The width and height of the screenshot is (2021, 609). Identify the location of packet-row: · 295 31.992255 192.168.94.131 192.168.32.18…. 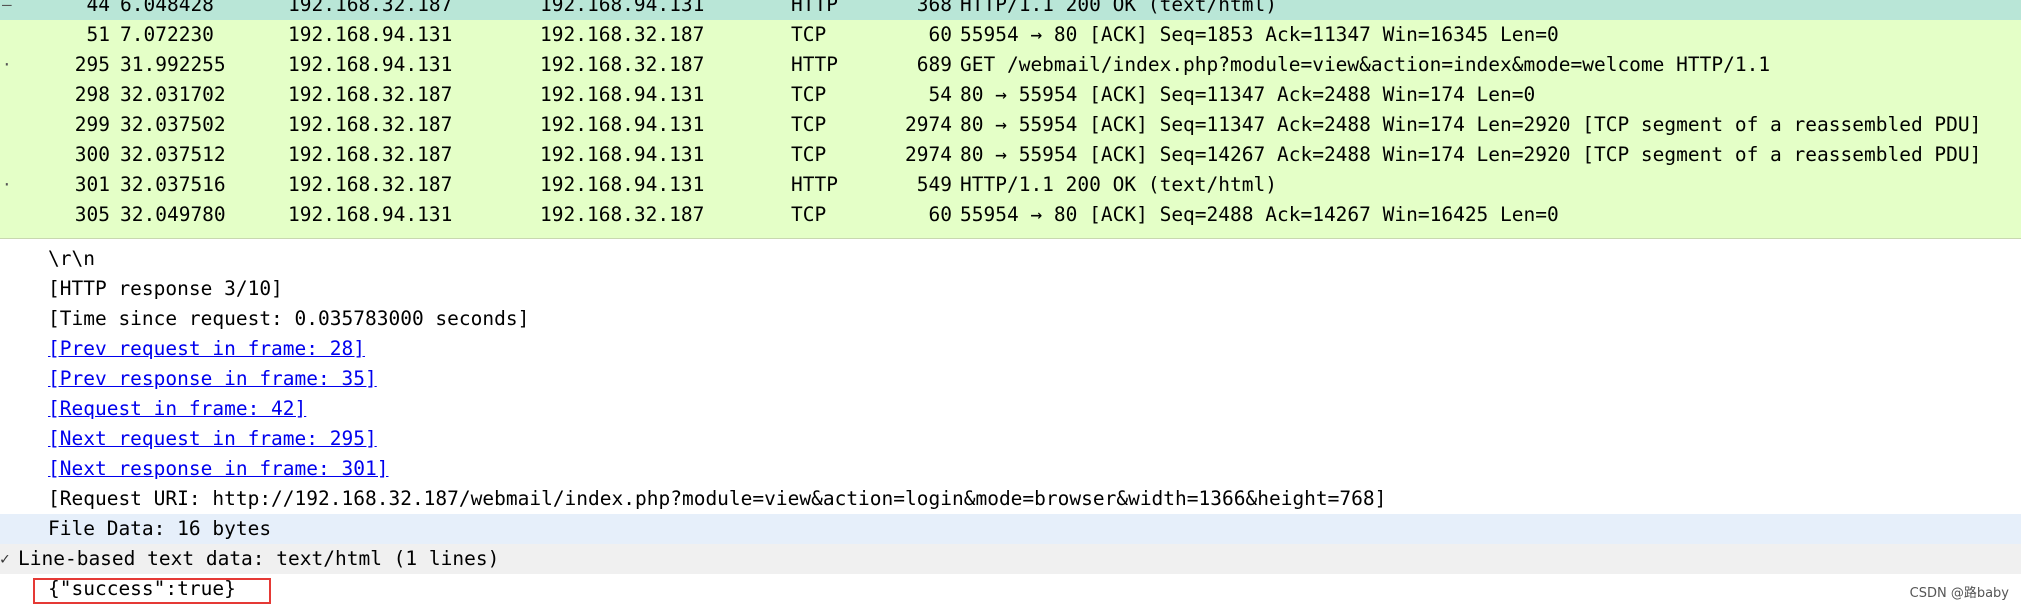
(1010, 65).